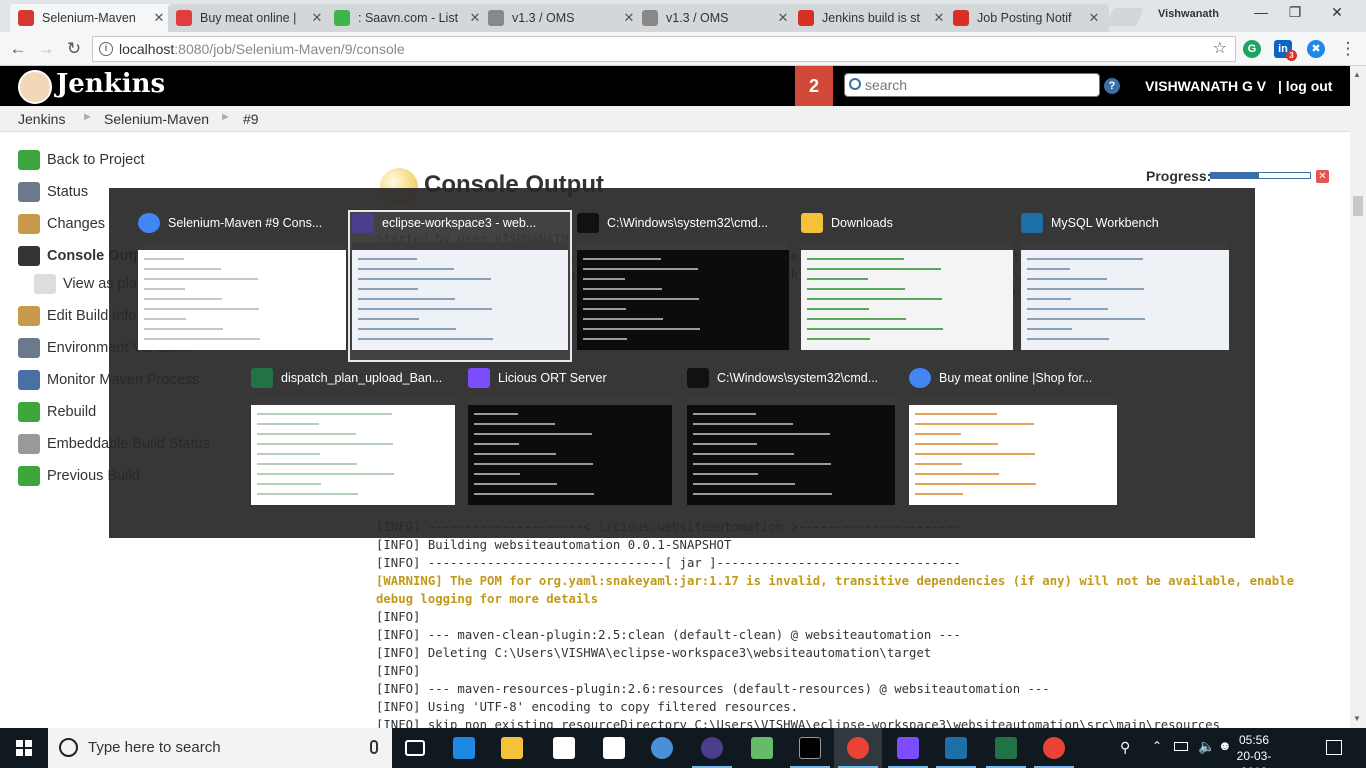 This screenshot has width=1366, height=768. I want to click on start-button, so click(24, 748).